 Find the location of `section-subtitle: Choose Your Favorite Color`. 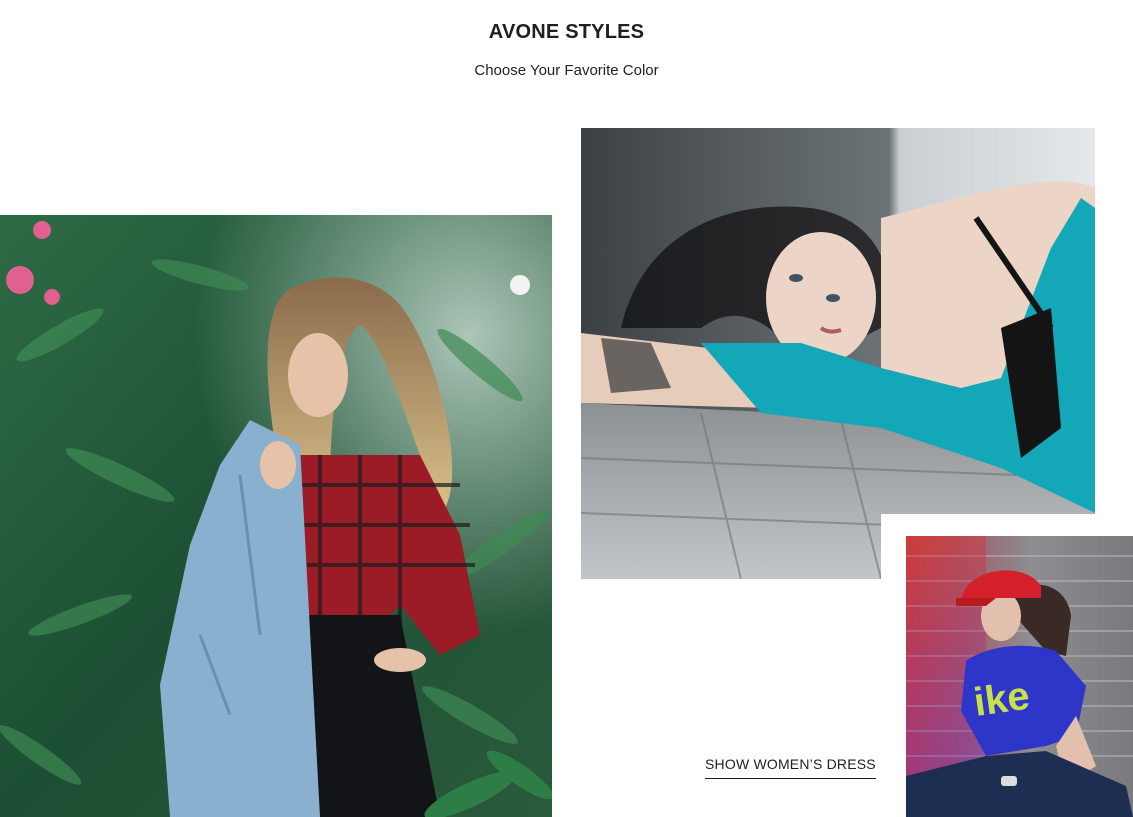

section-subtitle: Choose Your Favorite Color is located at coordinates (566, 70).